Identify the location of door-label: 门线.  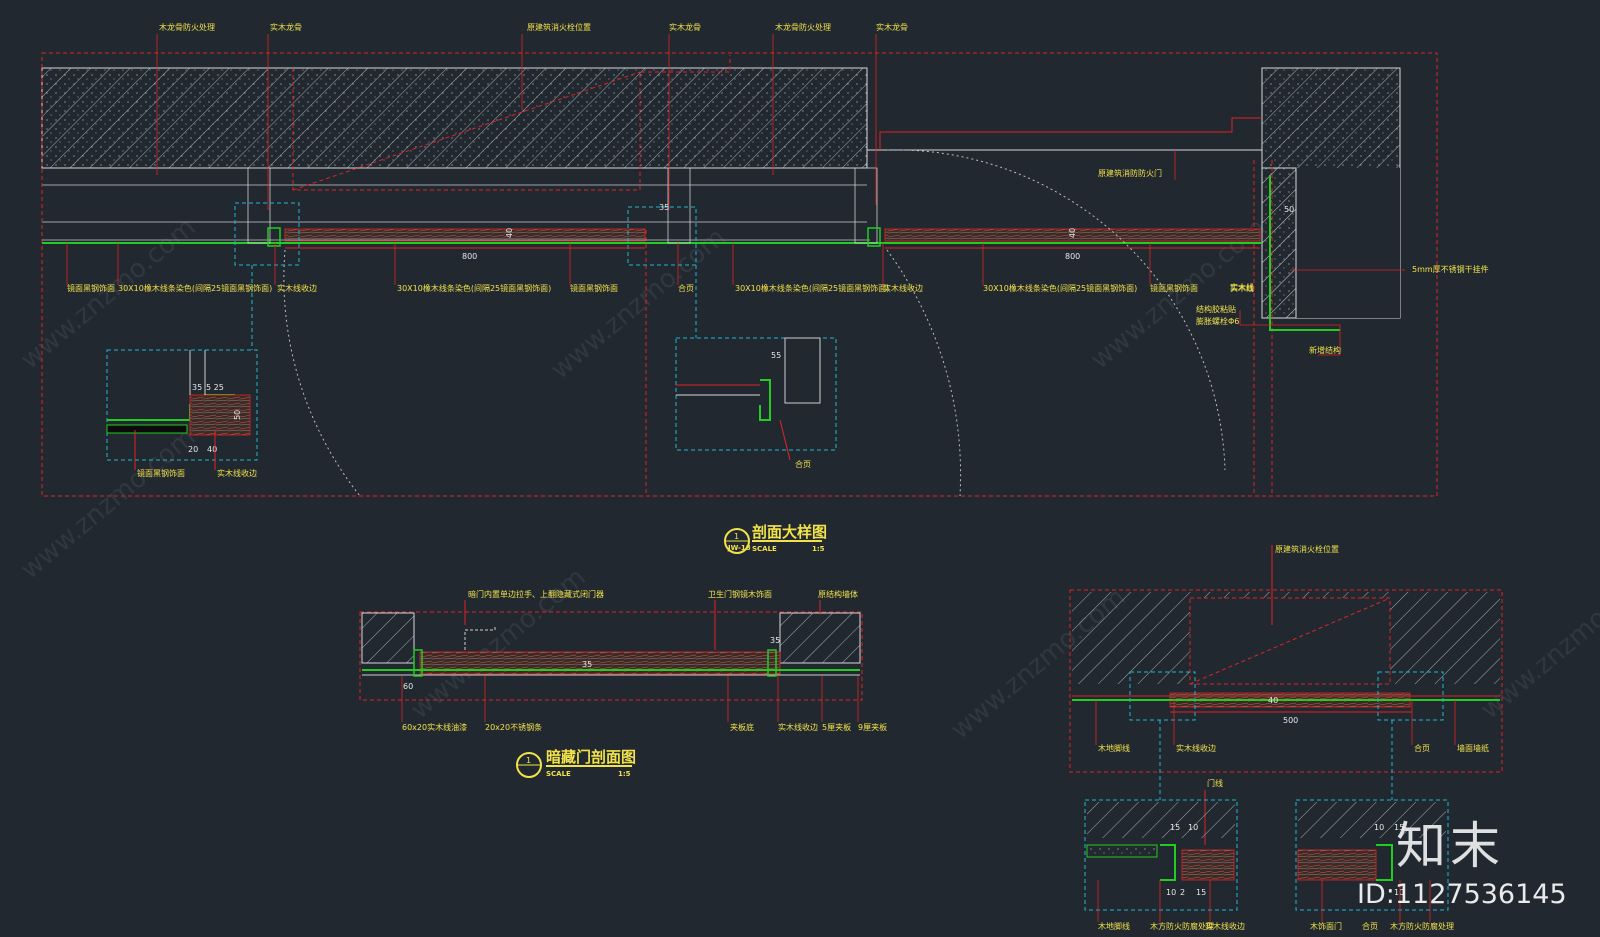
(1215, 783).